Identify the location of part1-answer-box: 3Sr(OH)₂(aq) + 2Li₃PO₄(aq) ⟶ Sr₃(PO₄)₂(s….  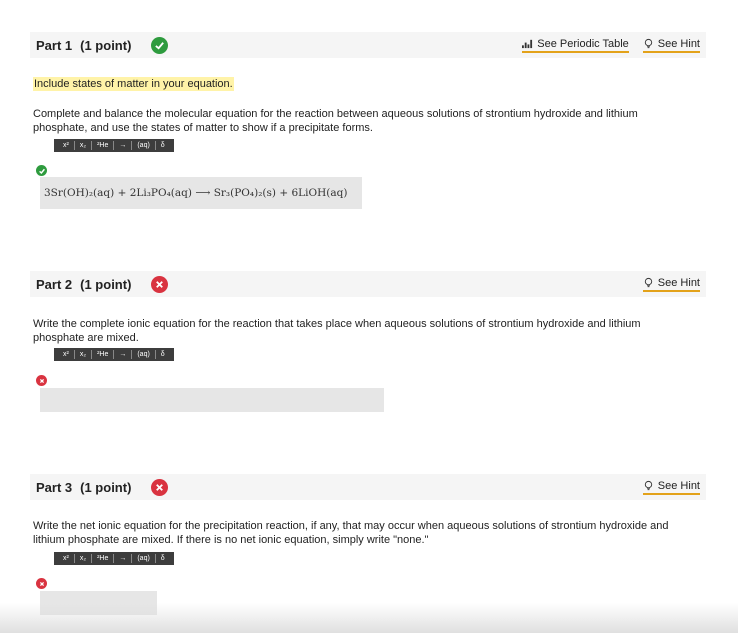
(201, 193).